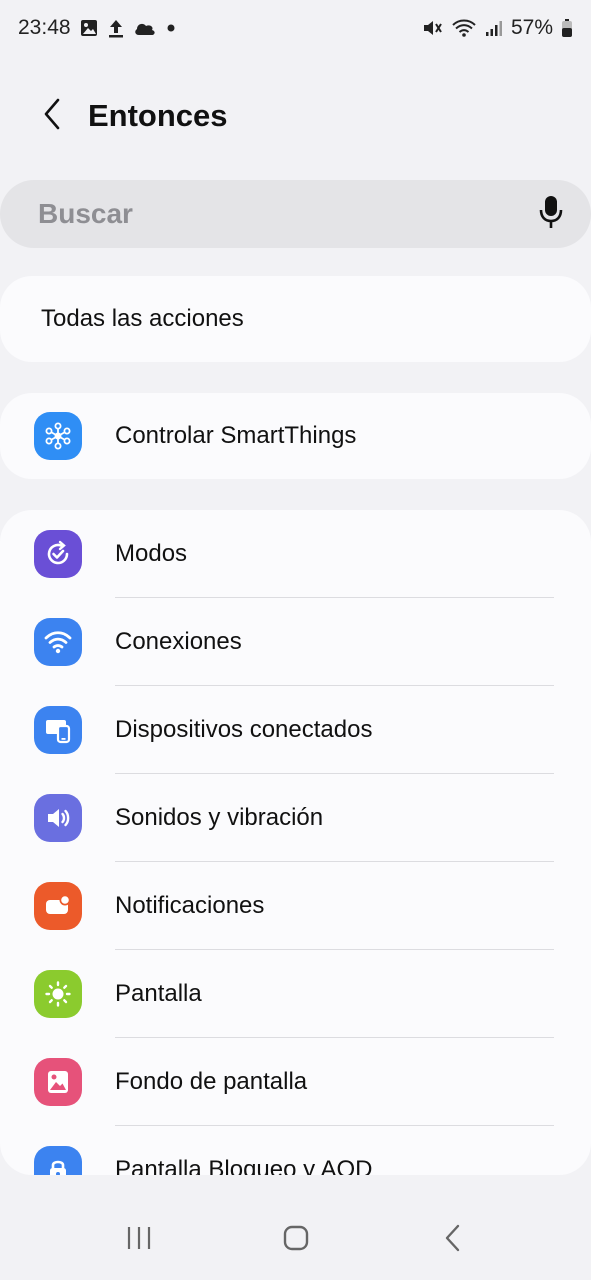  Describe the element at coordinates (295, 319) in the screenshot. I see `all-actions-card: Todas las acciones` at that location.